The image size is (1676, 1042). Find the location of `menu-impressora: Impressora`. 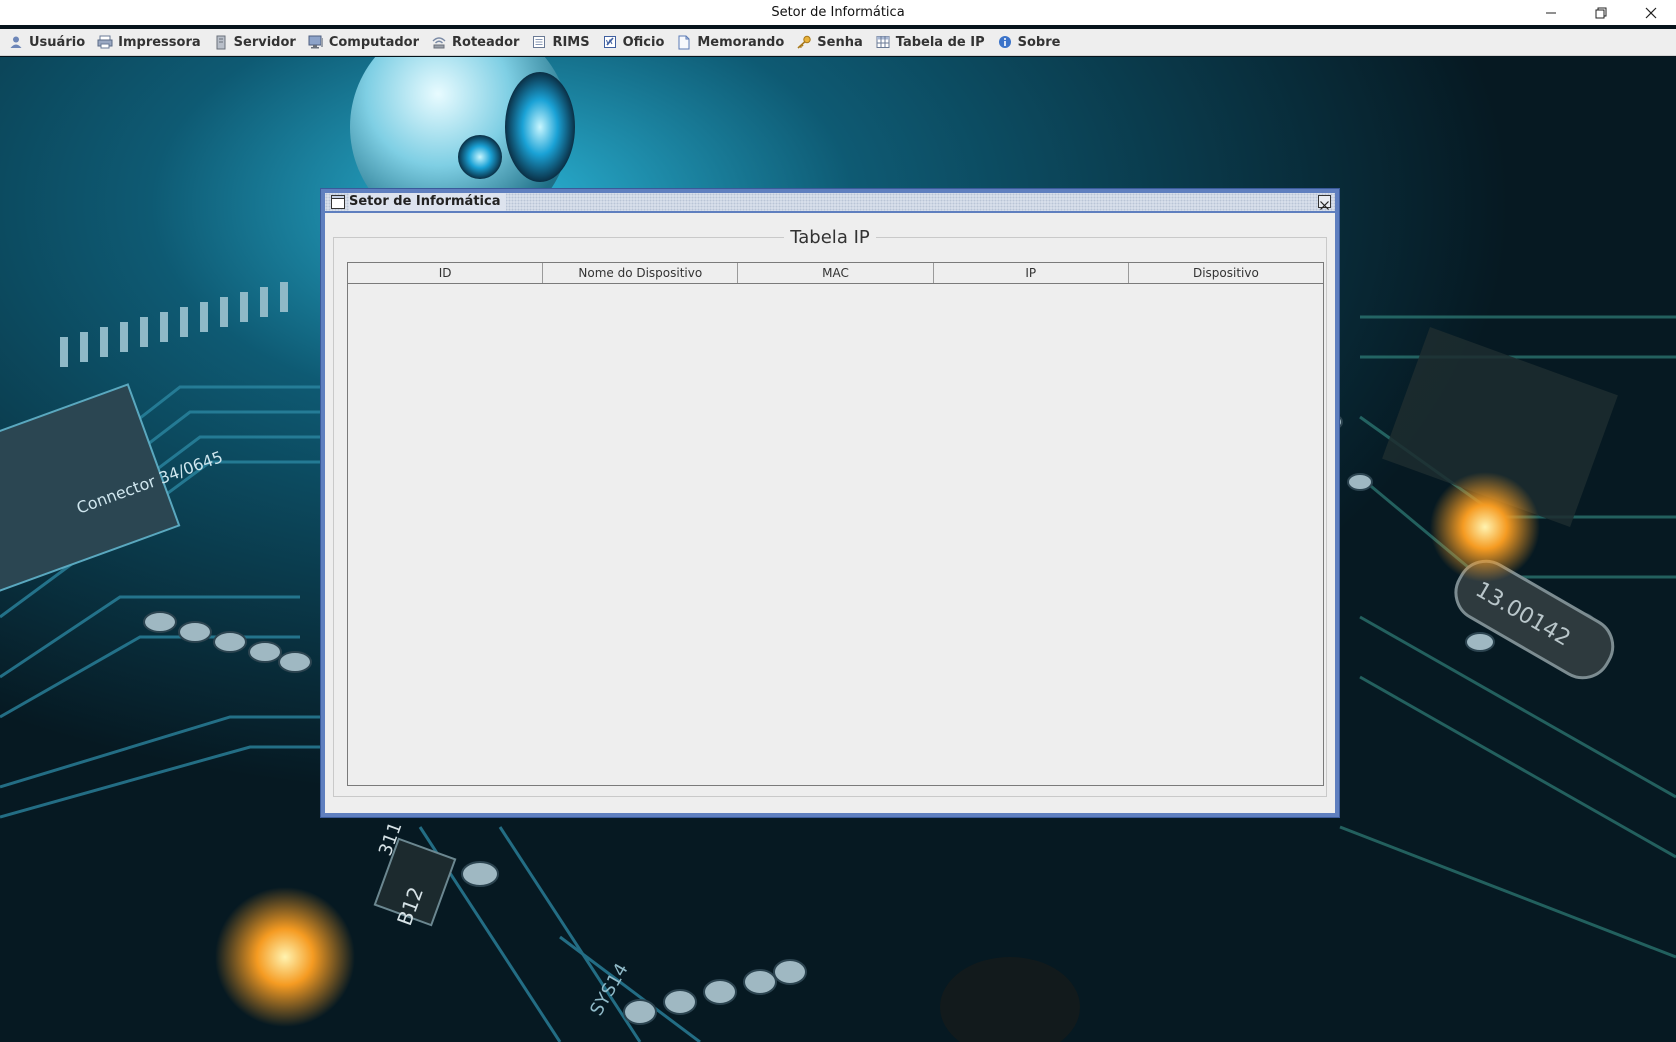

menu-impressora: Impressora is located at coordinates (150, 42).